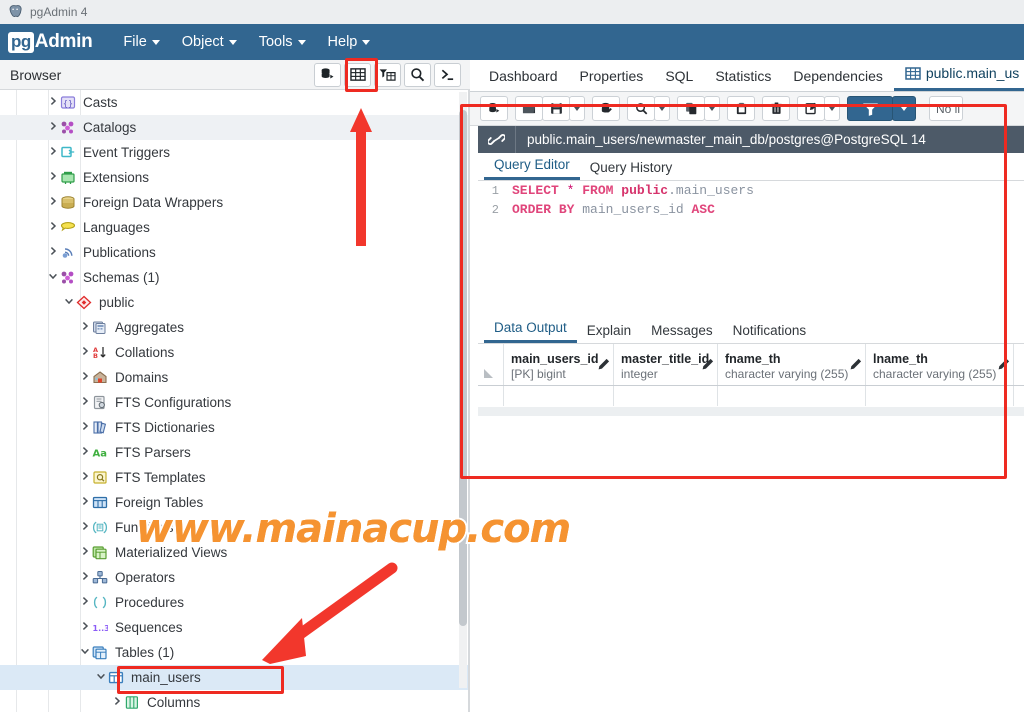 This screenshot has height=712, width=1024. What do you see at coordinates (209, 42) in the screenshot?
I see `menu-object: Object` at bounding box center [209, 42].